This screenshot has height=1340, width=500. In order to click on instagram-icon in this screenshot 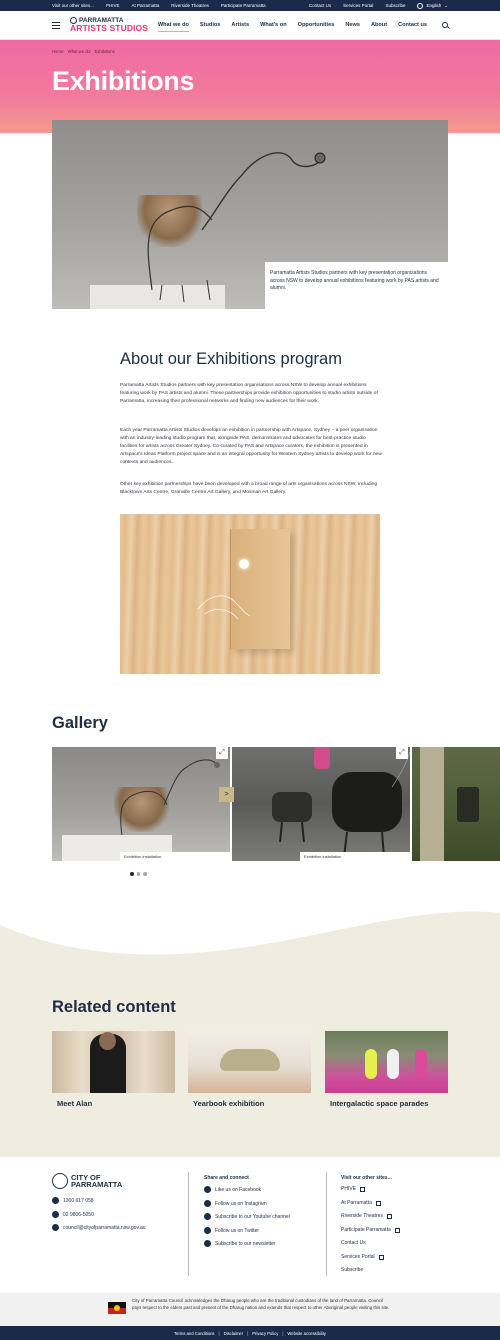, I will do `click(207, 1203)`.